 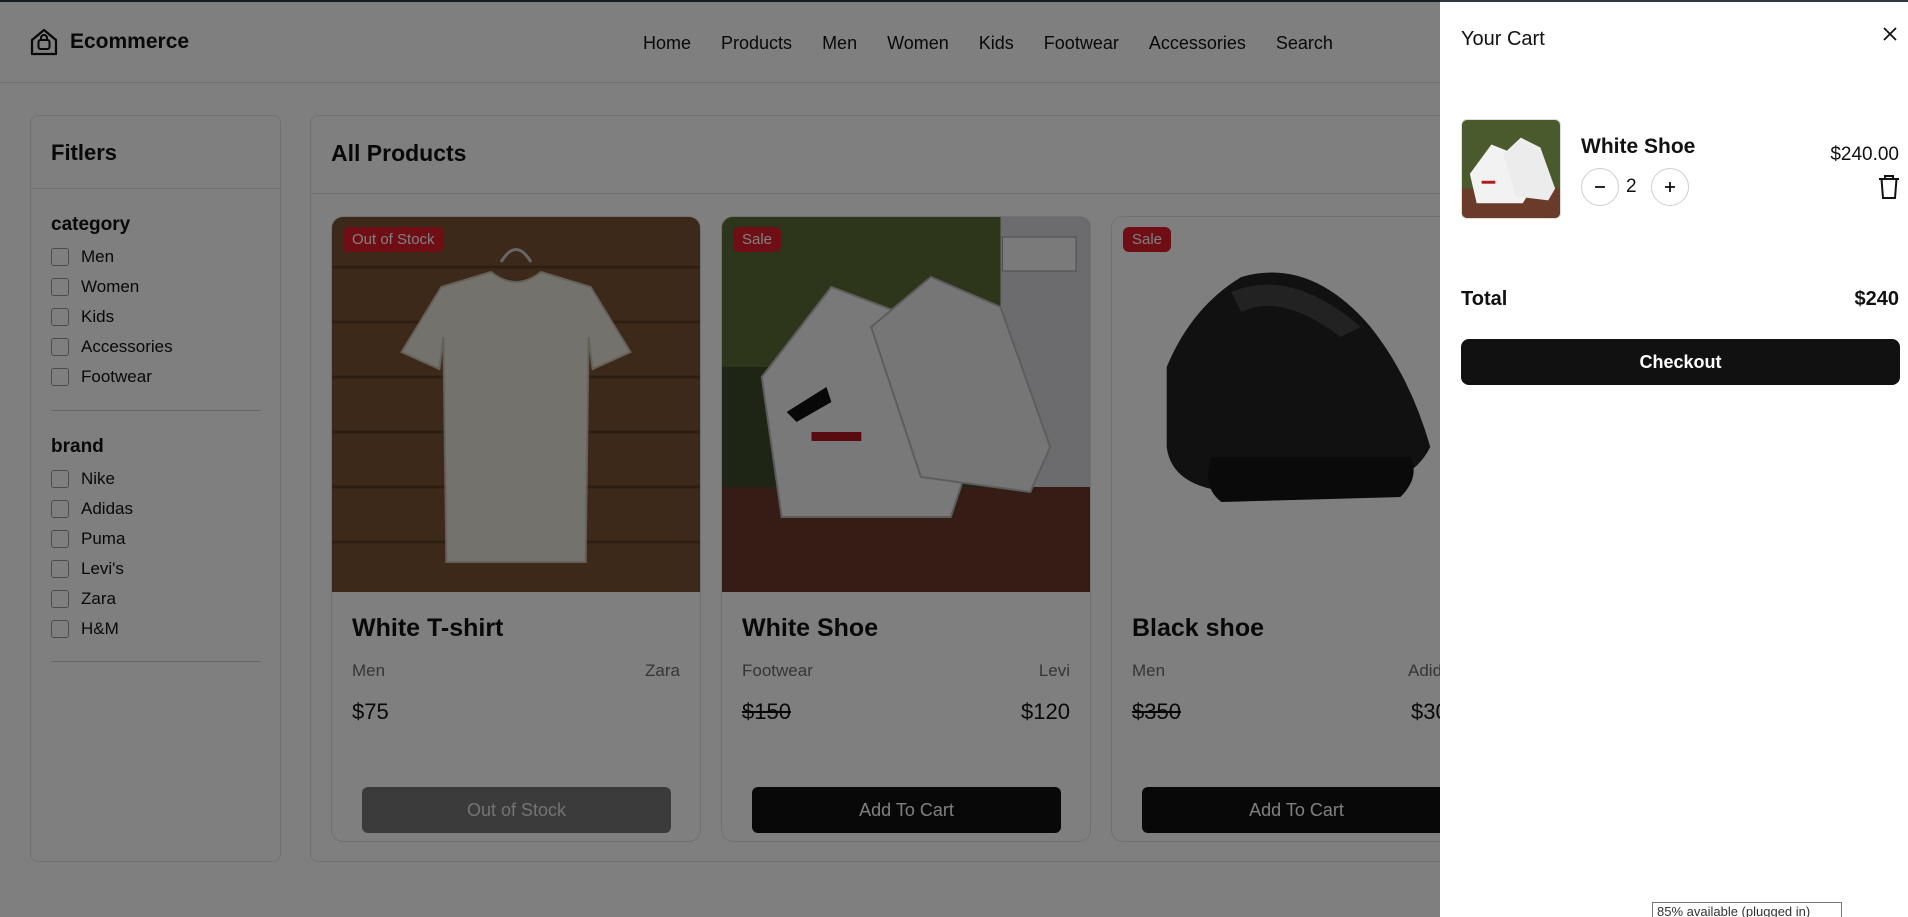 I want to click on decrease-quantity-button, so click(x=1600, y=187).